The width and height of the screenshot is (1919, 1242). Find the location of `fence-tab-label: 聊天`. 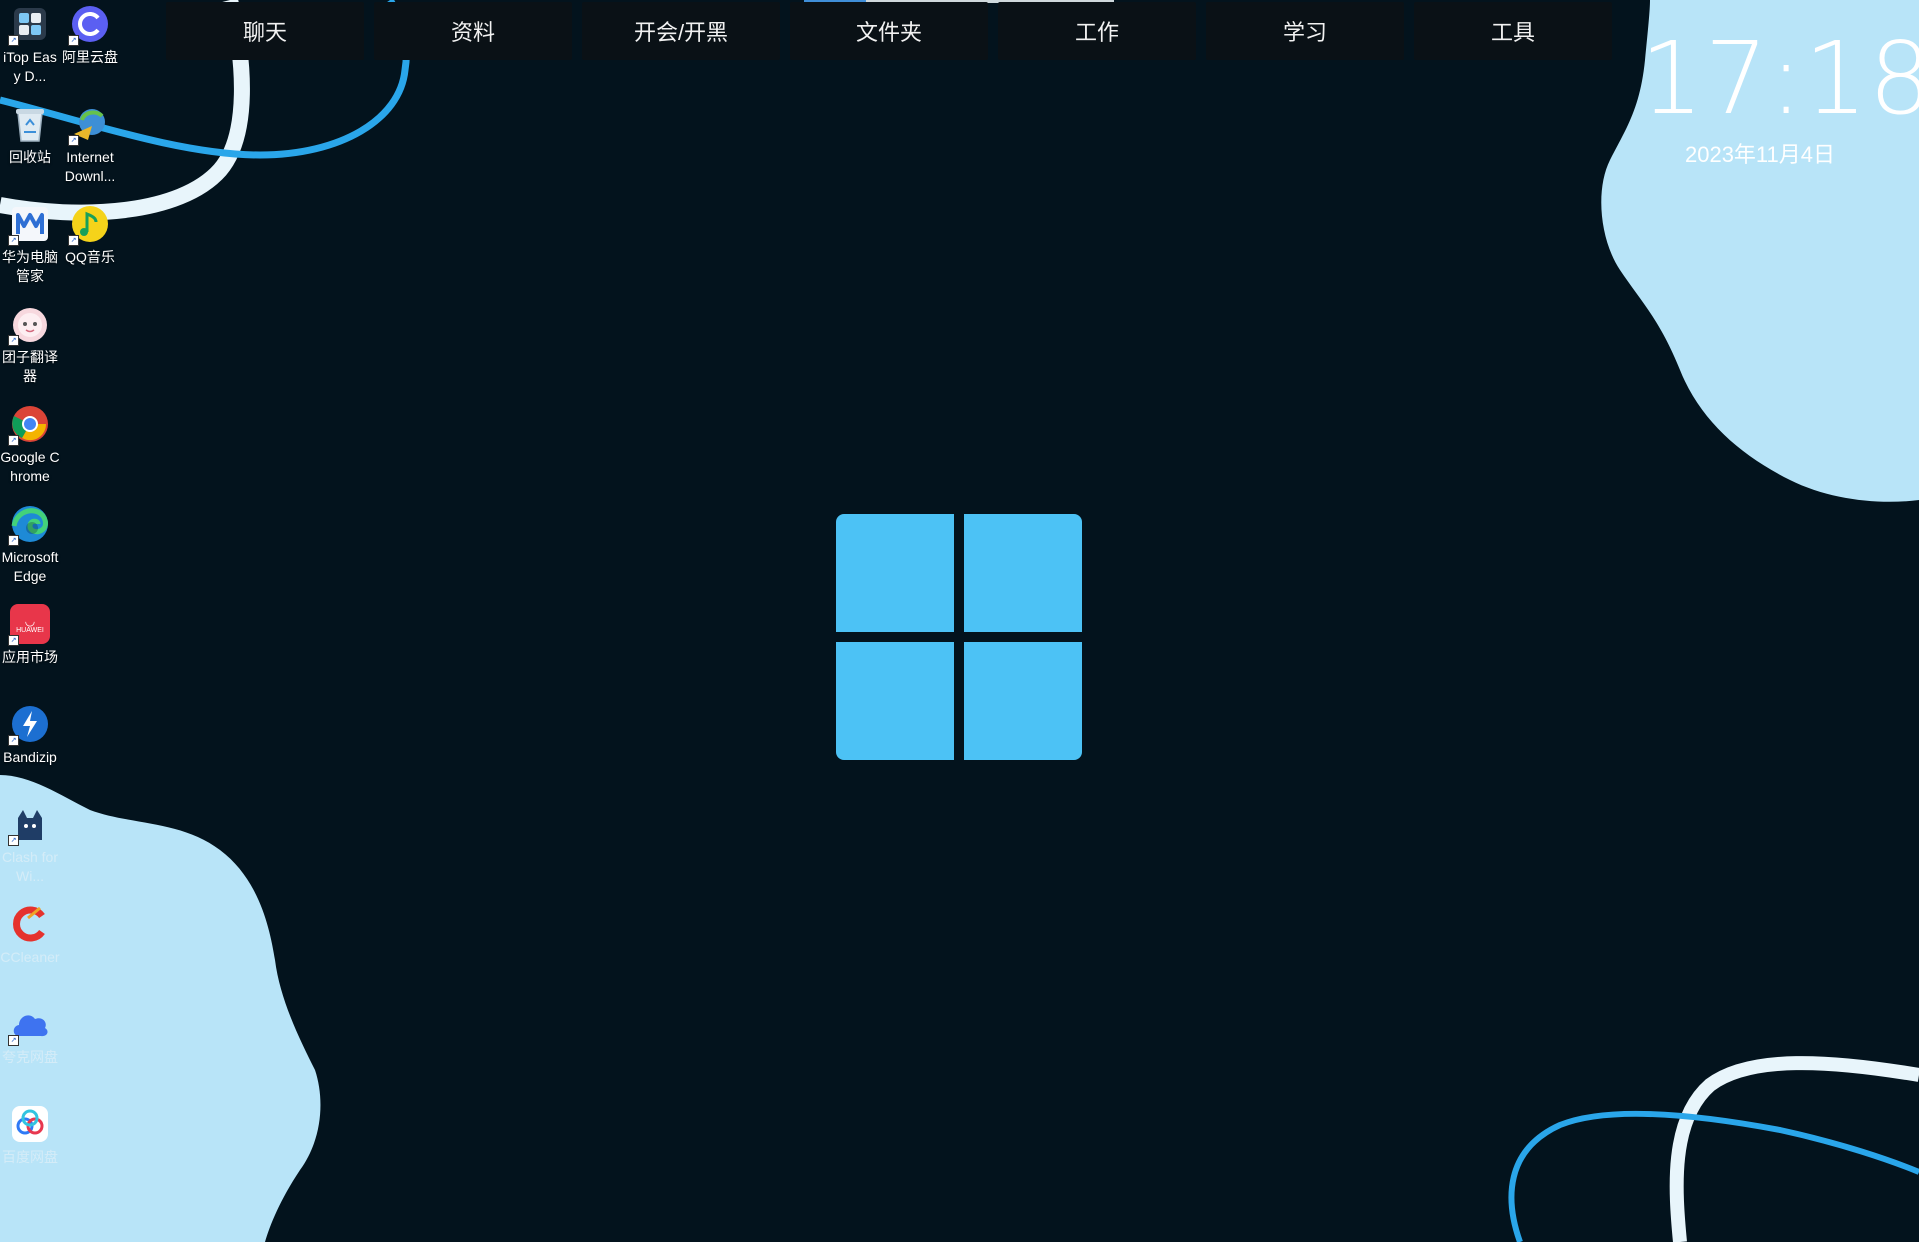

fence-tab-label: 聊天 is located at coordinates (264, 32).